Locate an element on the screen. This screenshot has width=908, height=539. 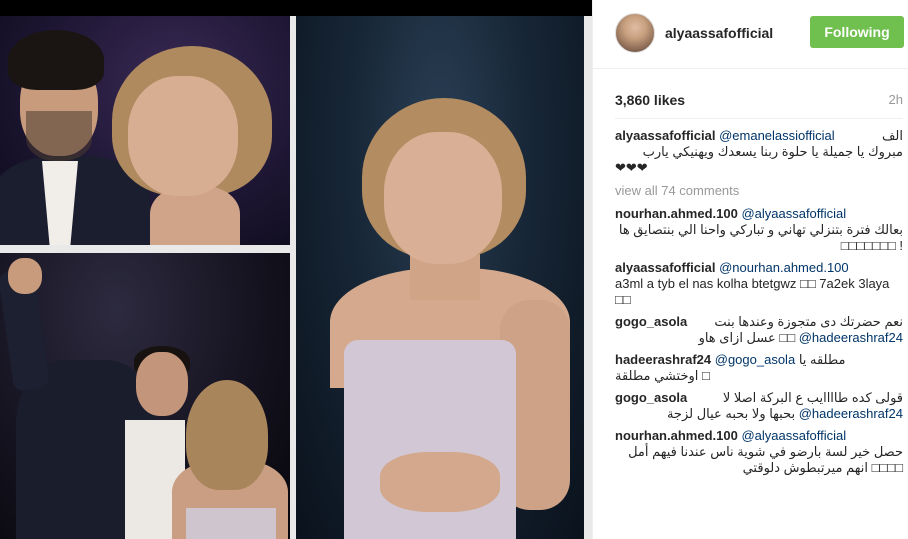
man-face is located at coordinates (162, 384).